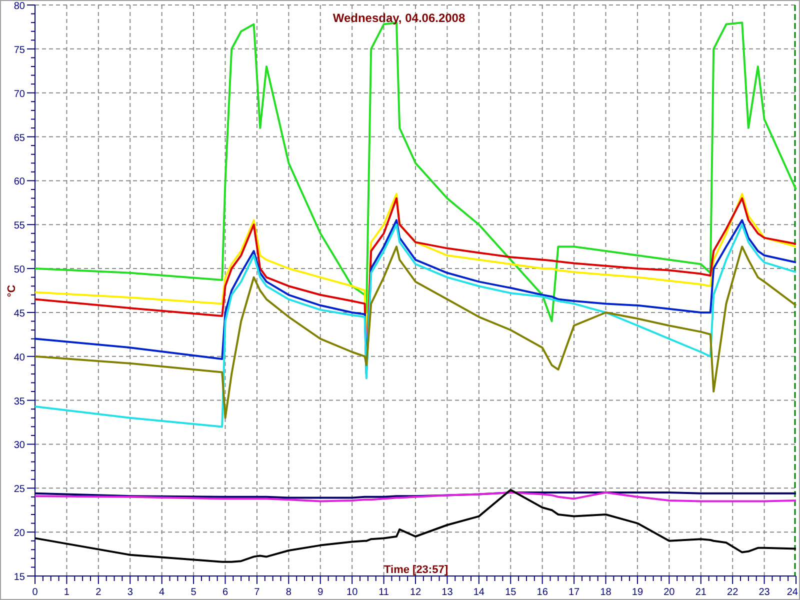  Describe the element at coordinates (193, 592) in the screenshot. I see `tick-label: 5` at that location.